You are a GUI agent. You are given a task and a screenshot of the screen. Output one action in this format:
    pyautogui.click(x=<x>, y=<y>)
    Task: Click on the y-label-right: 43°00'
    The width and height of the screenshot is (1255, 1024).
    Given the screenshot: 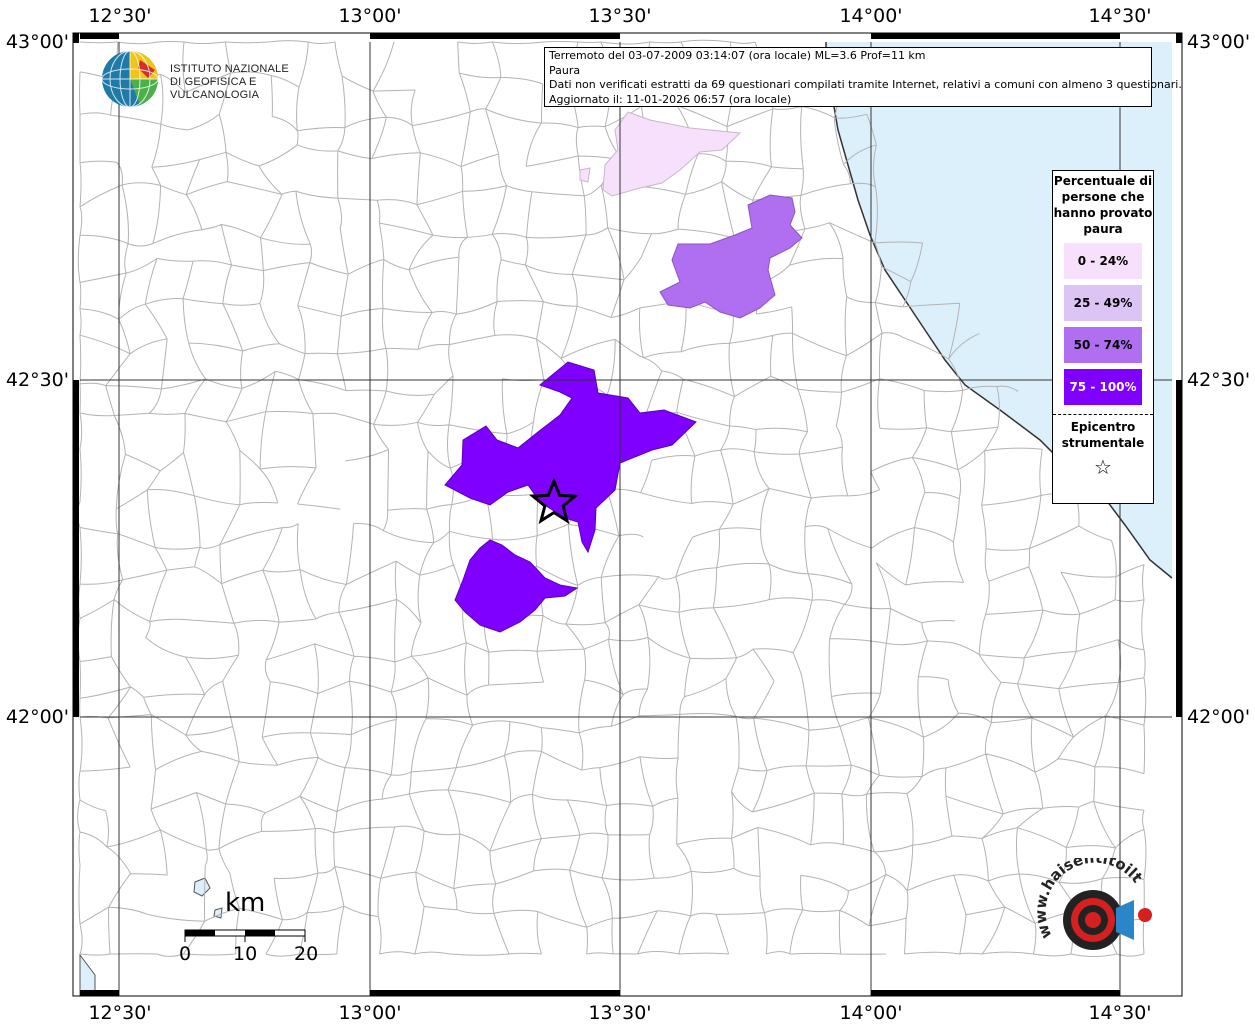 What is the action you would take?
    pyautogui.click(x=1218, y=42)
    